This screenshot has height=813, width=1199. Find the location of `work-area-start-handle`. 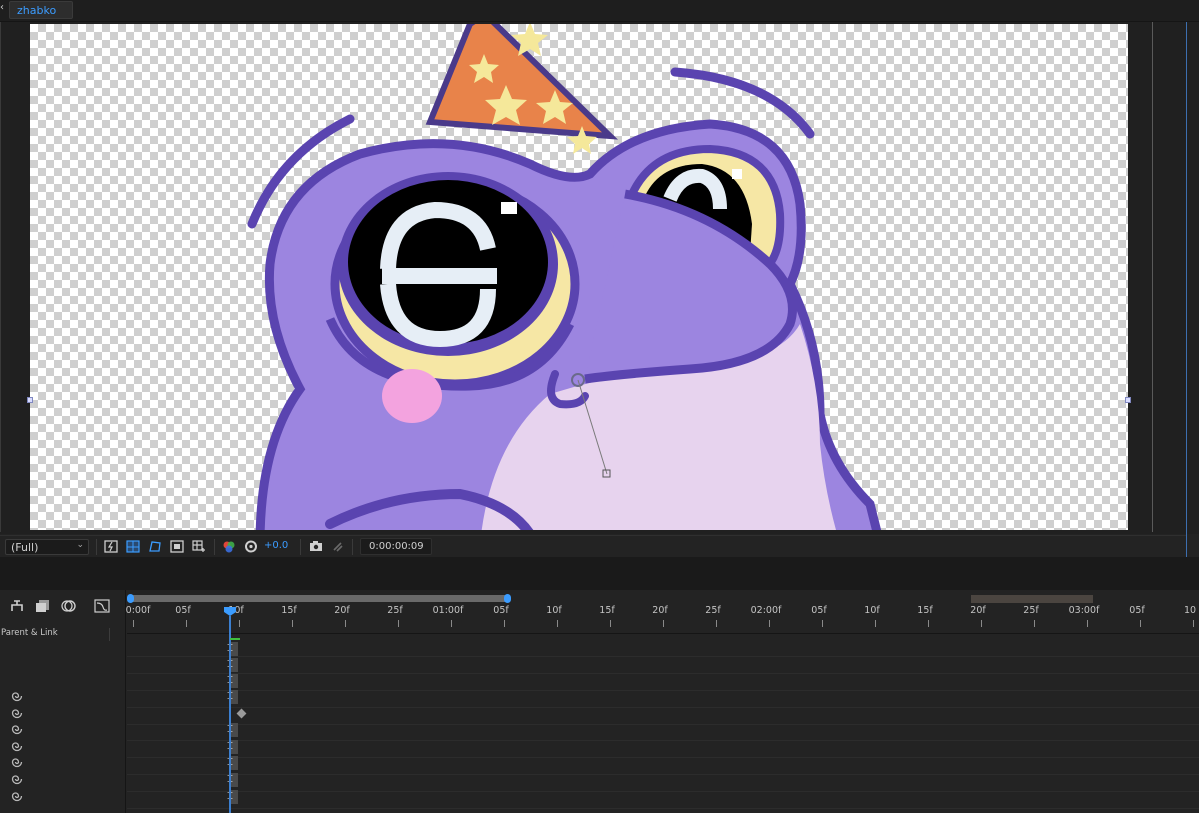

work-area-start-handle is located at coordinates (130, 598).